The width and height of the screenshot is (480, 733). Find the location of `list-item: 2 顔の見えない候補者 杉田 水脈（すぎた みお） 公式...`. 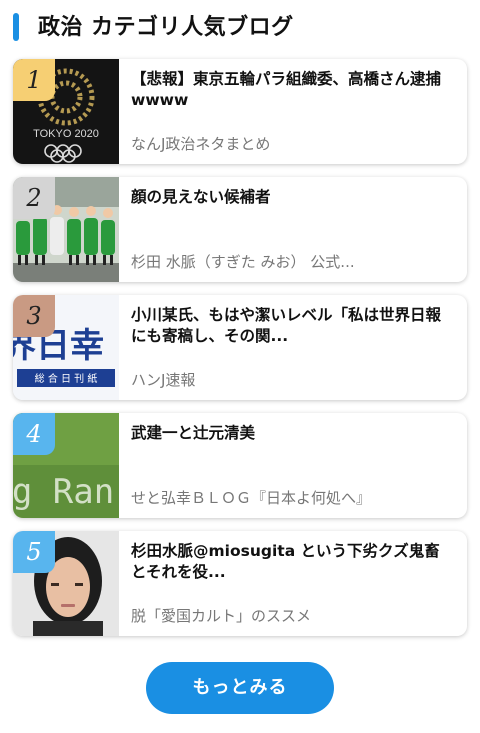

list-item: 2 顔の見えない候補者 杉田 水脈（すぎた みお） 公式... is located at coordinates (240, 229).